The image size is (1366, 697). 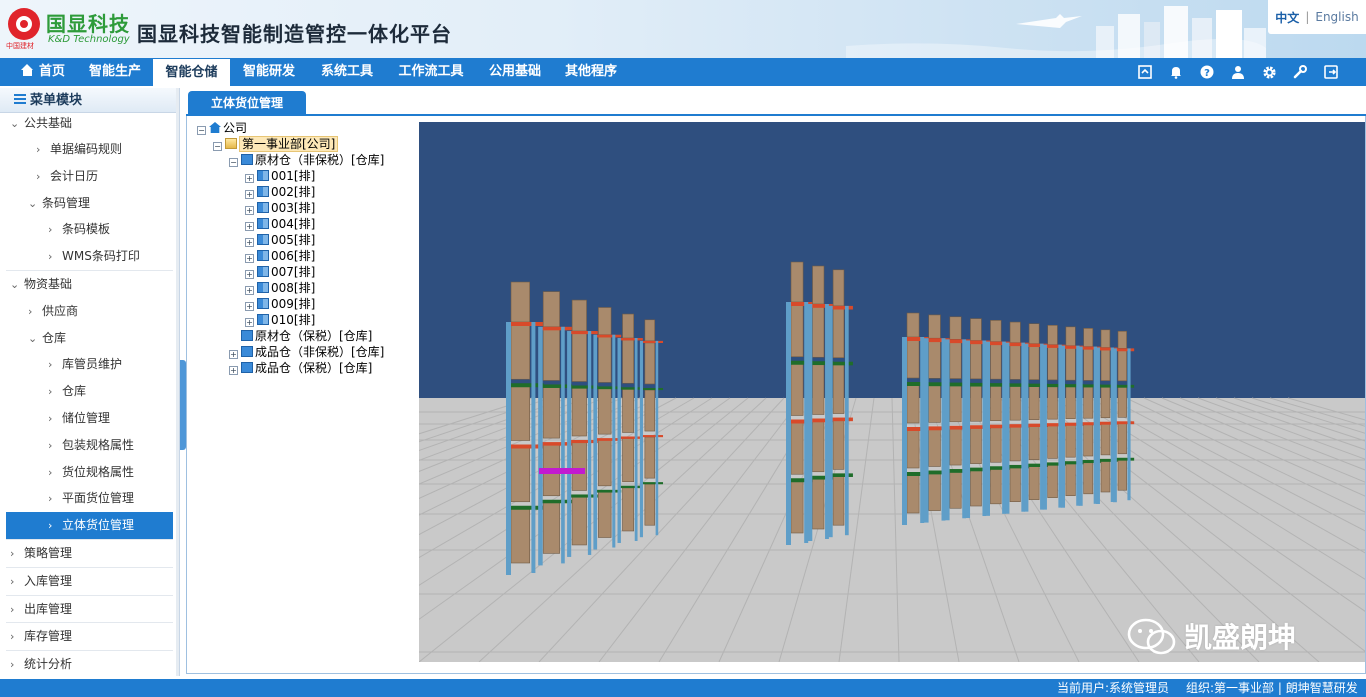 What do you see at coordinates (280, 224) in the screenshot?
I see `tree-node-rack-row: +004[排]` at bounding box center [280, 224].